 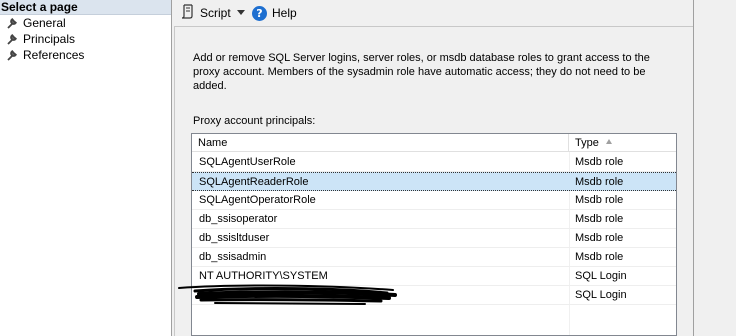 What do you see at coordinates (233, 257) in the screenshot?
I see `row-name: db_ssisadmin` at bounding box center [233, 257].